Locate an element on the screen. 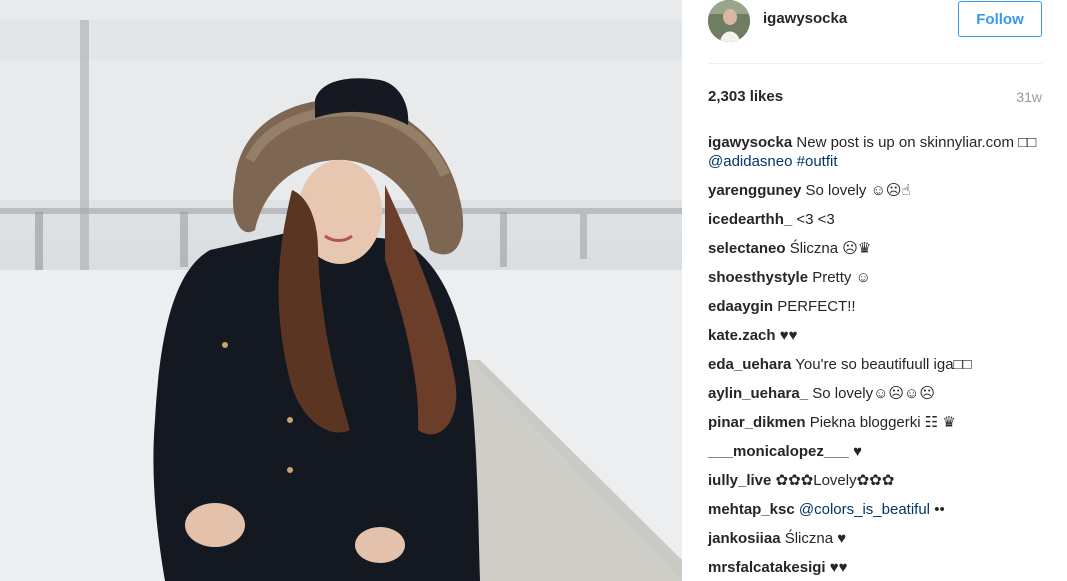  comment-text: You're so beautifuull iga□□ is located at coordinates (883, 364).